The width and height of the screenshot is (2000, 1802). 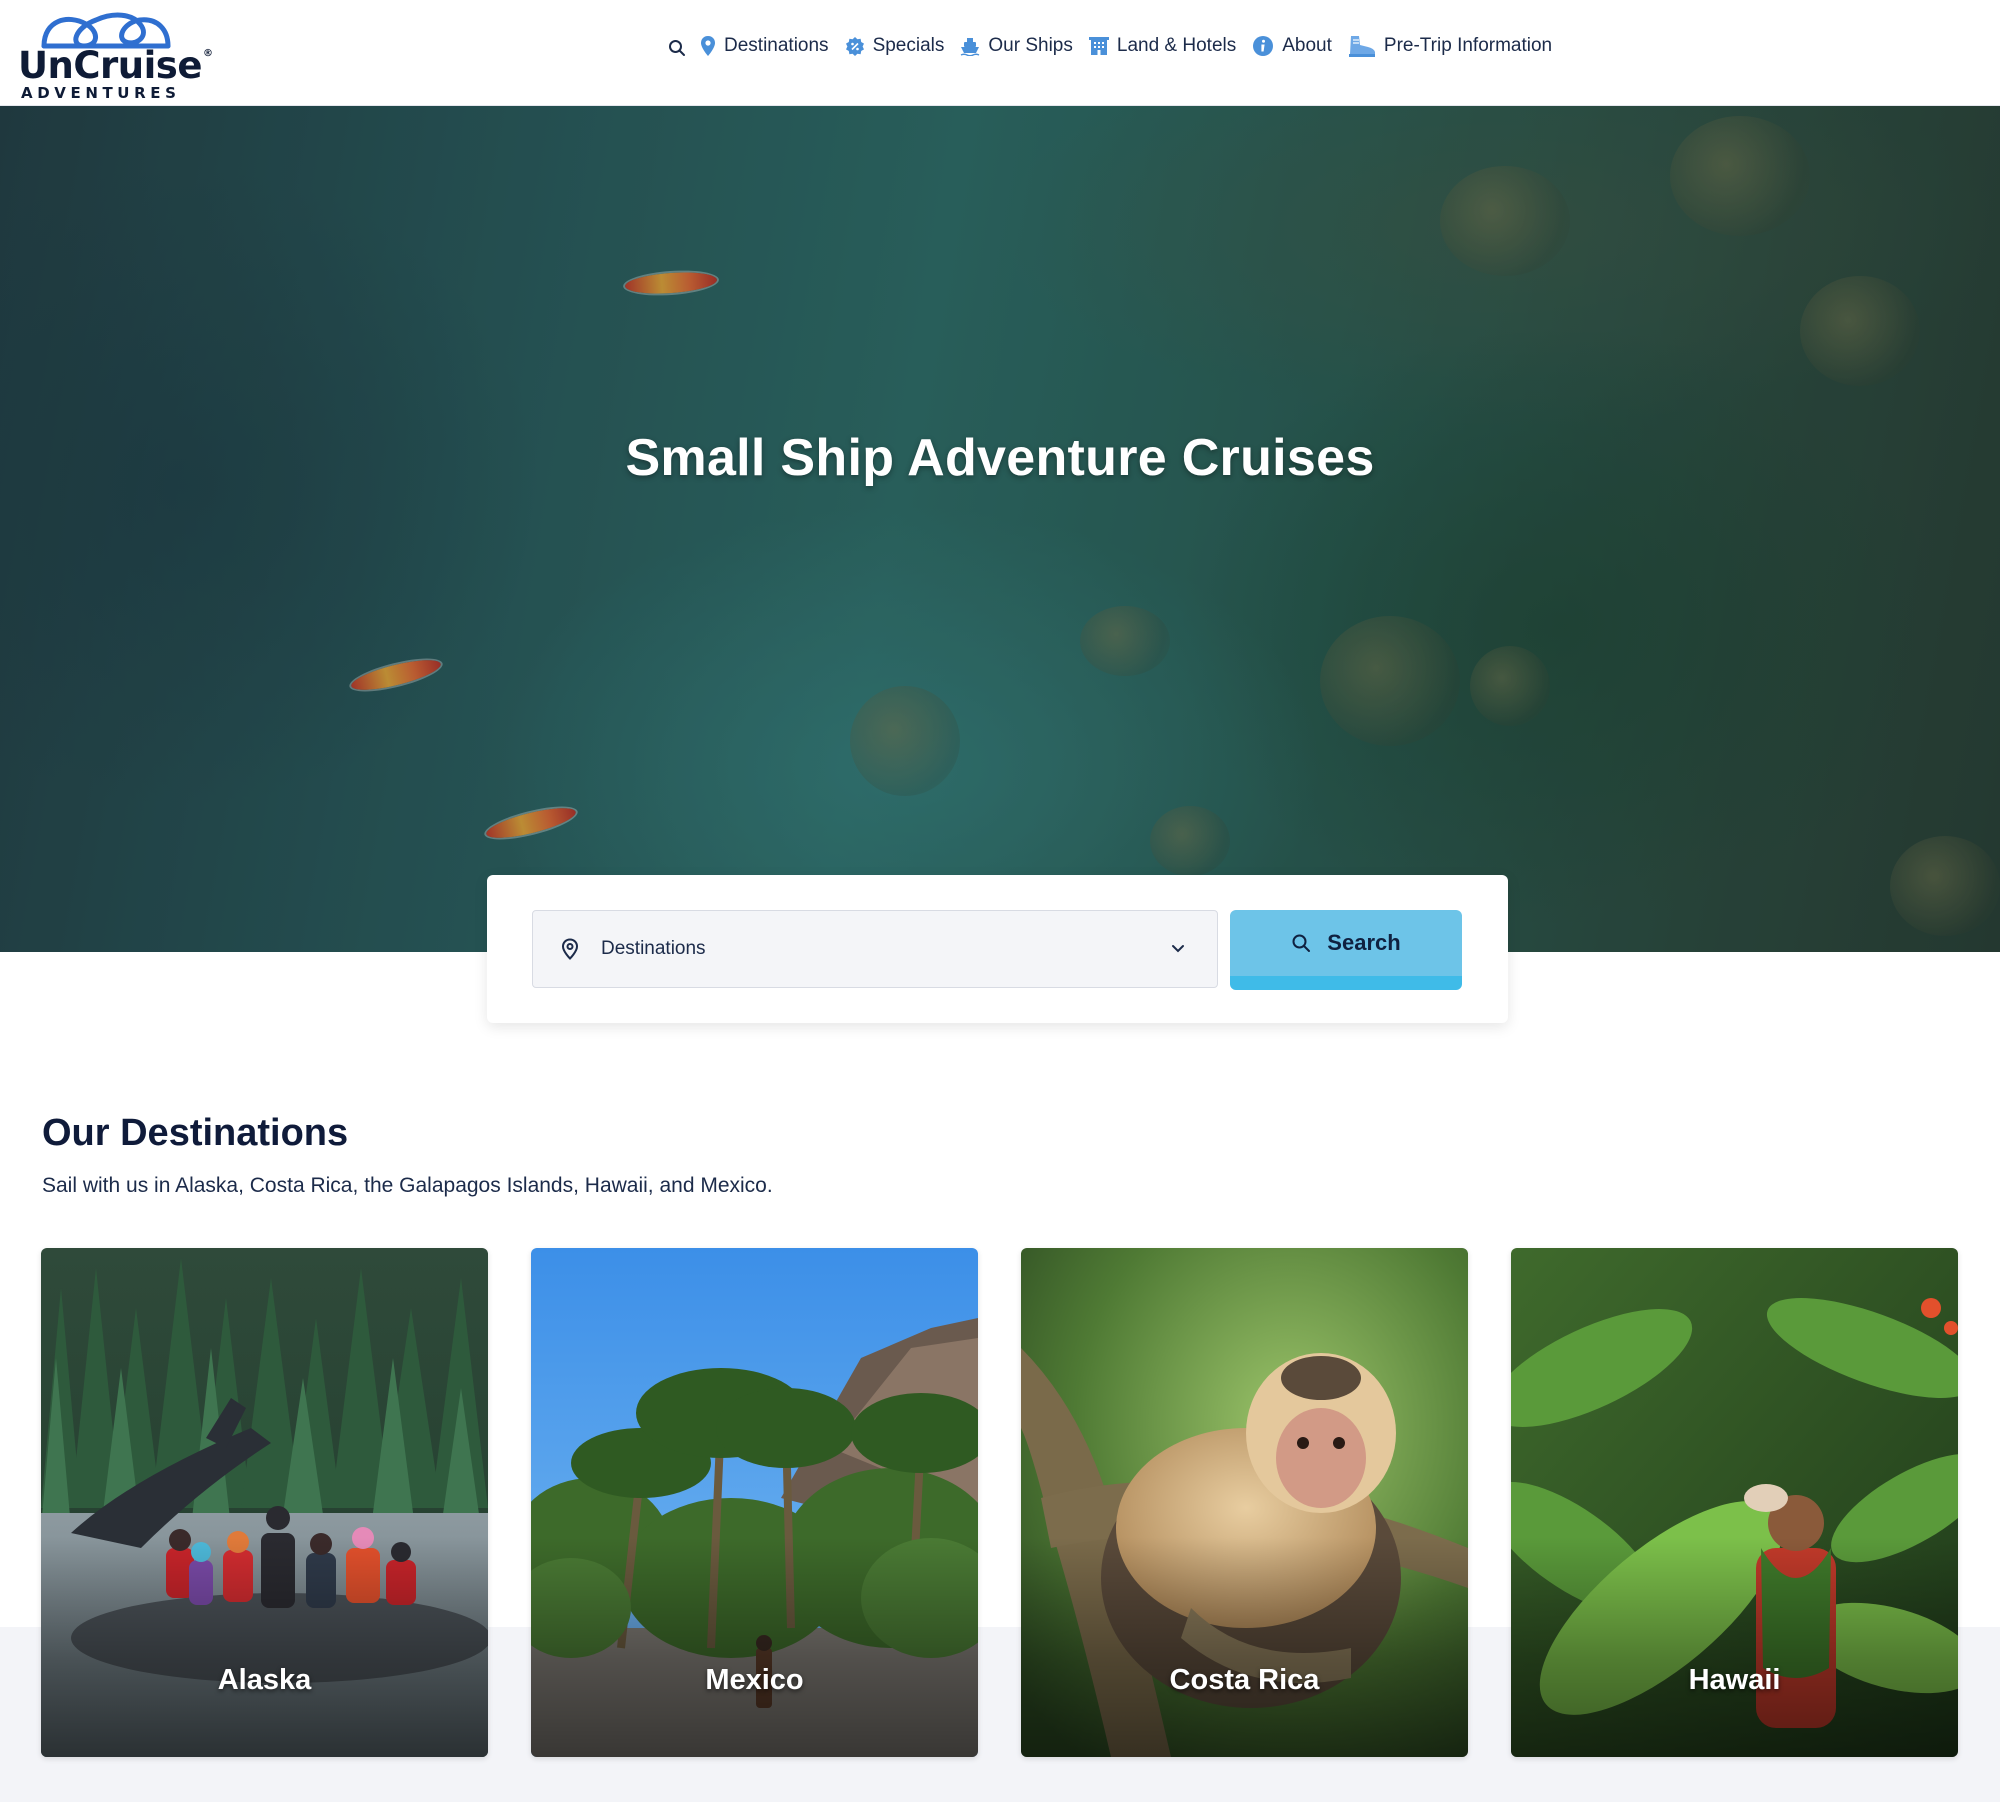 I want to click on destination-card-mexico: Mexico, so click(x=754, y=1502).